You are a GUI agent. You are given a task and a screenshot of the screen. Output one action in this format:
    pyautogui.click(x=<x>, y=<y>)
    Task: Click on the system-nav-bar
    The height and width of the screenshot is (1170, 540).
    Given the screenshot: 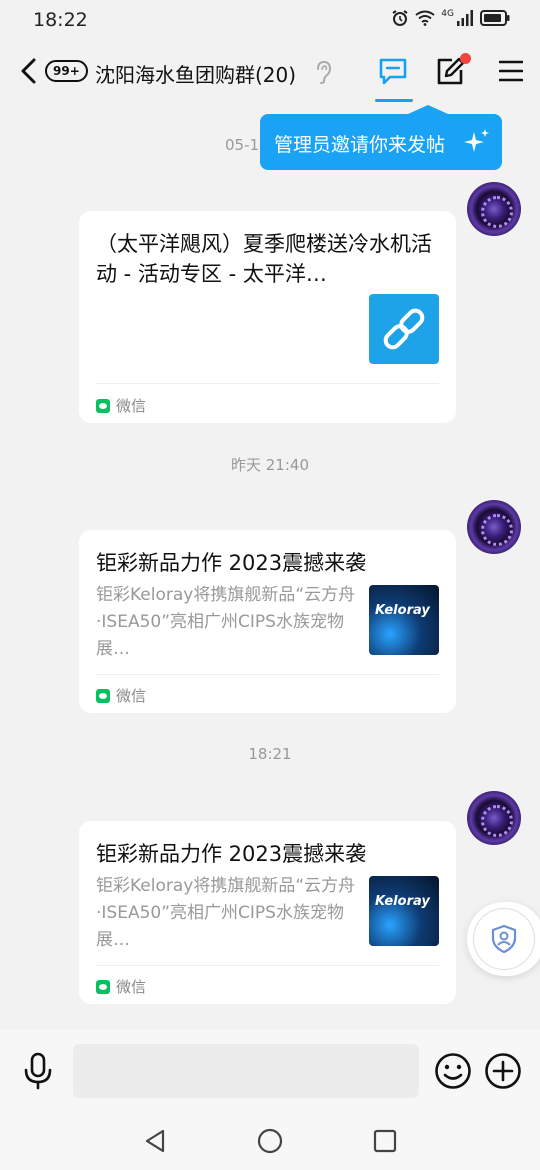 What is the action you would take?
    pyautogui.click(x=270, y=1140)
    